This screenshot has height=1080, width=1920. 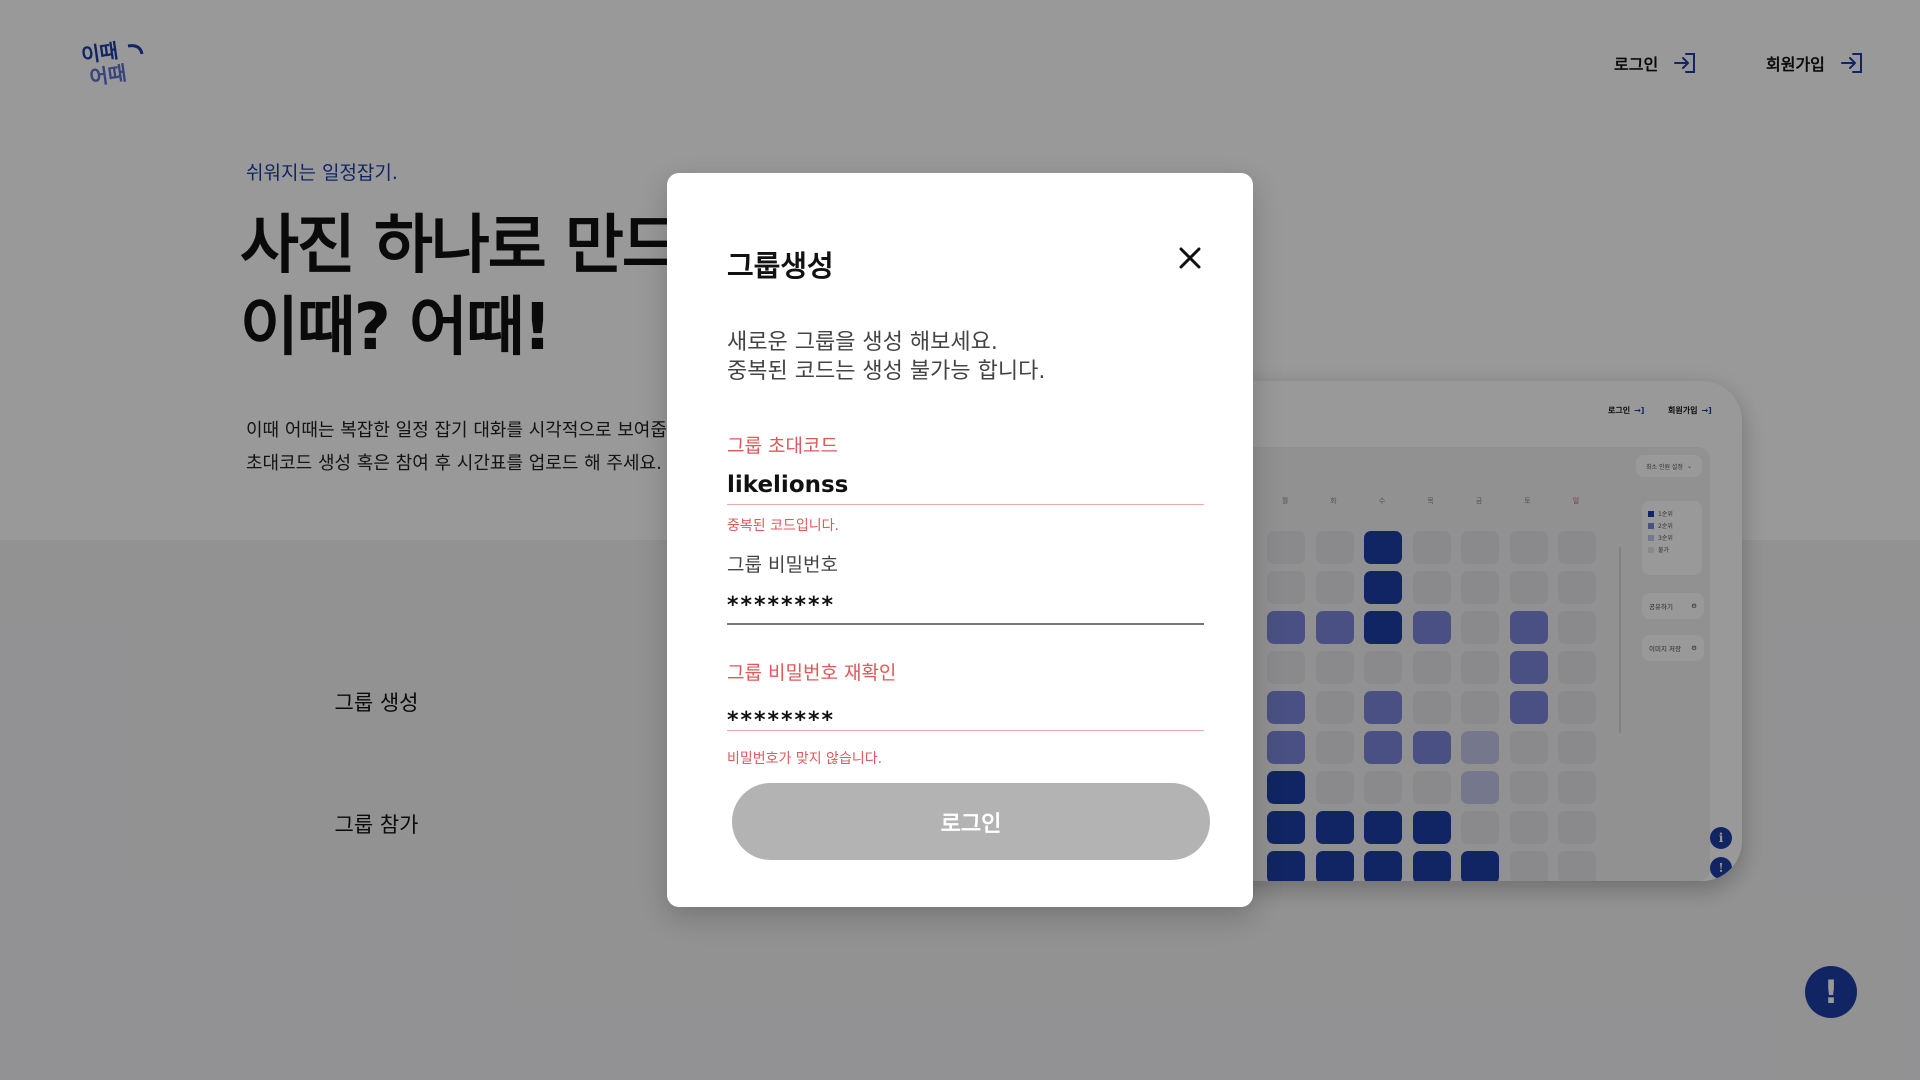 I want to click on invite-code-underline, so click(x=965, y=504).